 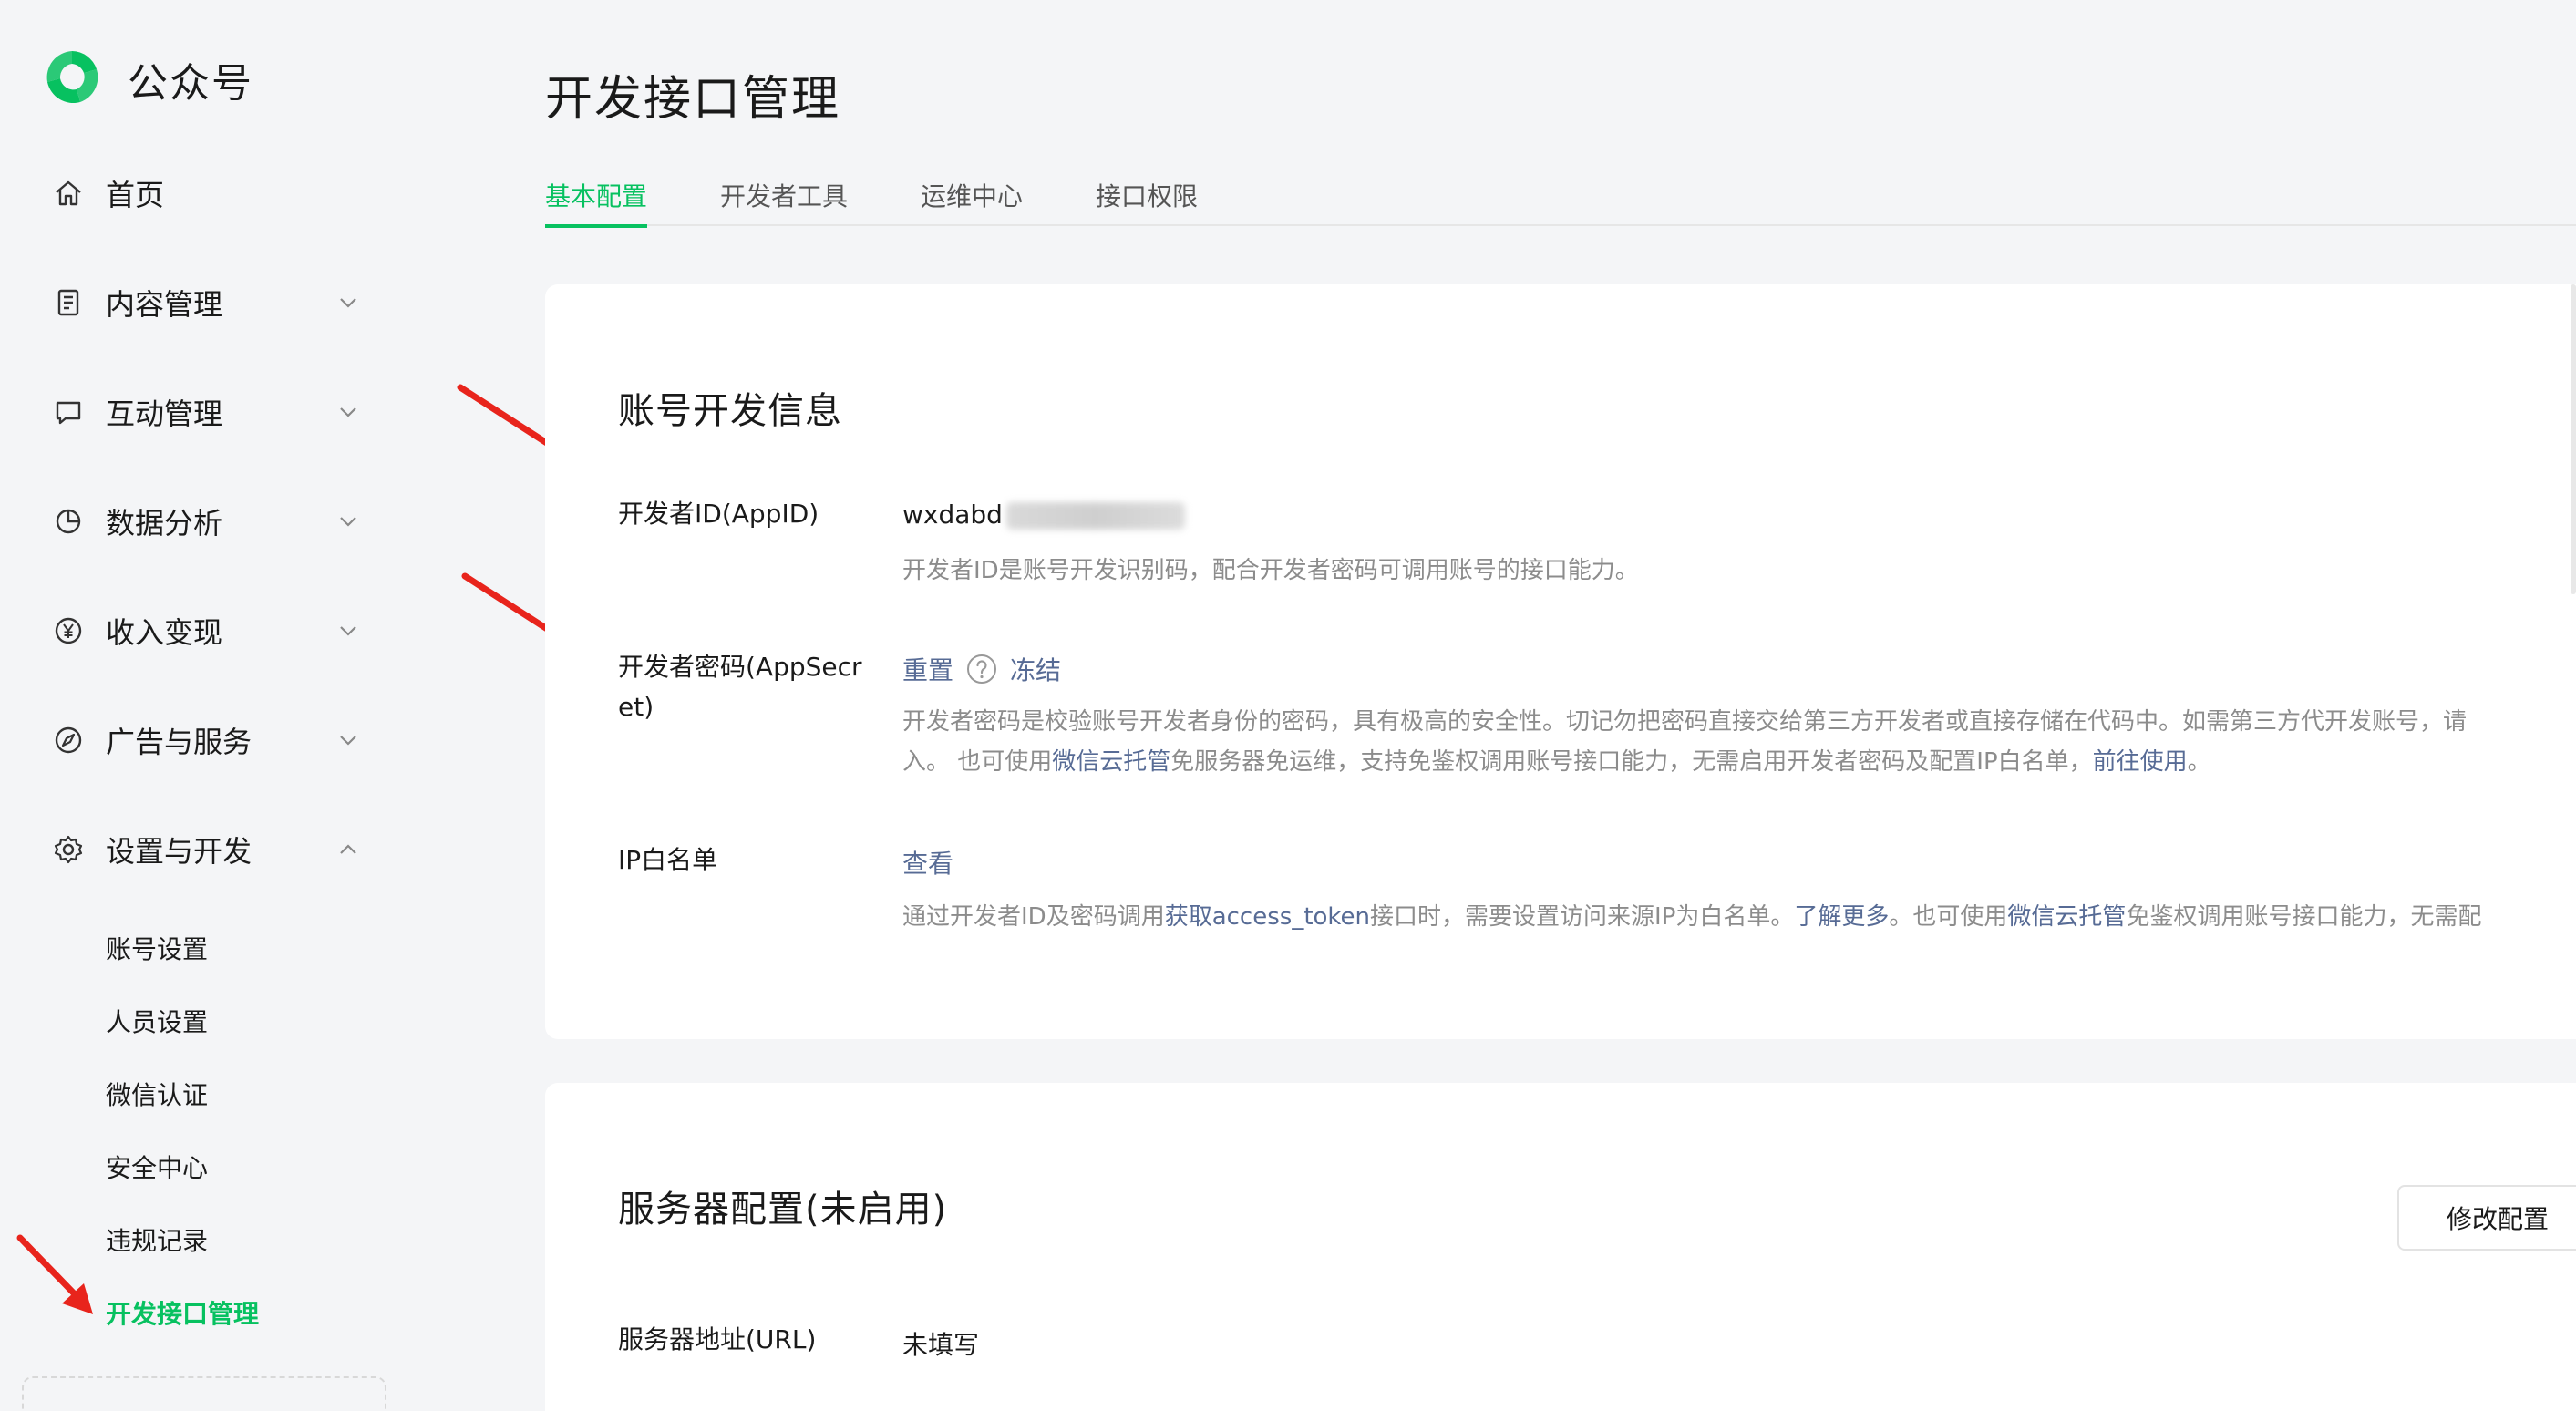 What do you see at coordinates (740, 687) in the screenshot?
I see `appsecret-label: 开发者密码(AppSecret)` at bounding box center [740, 687].